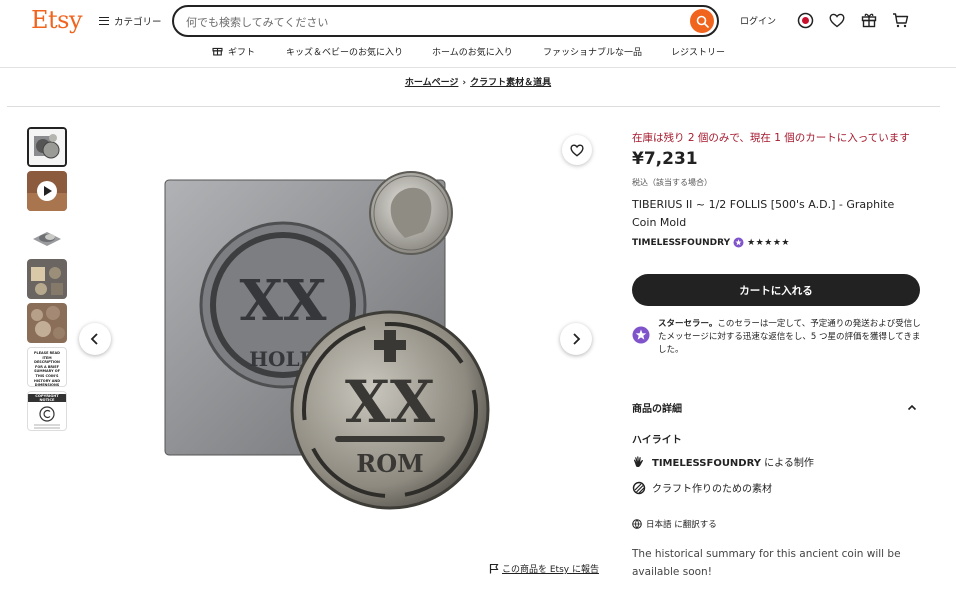  What do you see at coordinates (774, 407) in the screenshot?
I see `item-details-toggle: 商品の詳細` at bounding box center [774, 407].